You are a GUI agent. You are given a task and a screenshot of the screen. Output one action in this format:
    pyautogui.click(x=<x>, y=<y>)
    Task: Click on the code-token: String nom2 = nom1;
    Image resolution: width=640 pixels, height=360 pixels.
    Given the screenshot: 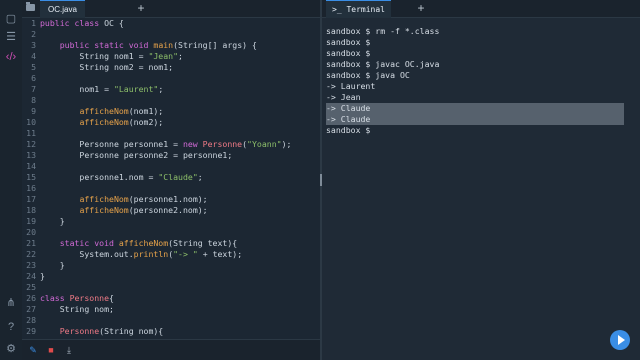 What is the action you would take?
    pyautogui.click(x=107, y=67)
    